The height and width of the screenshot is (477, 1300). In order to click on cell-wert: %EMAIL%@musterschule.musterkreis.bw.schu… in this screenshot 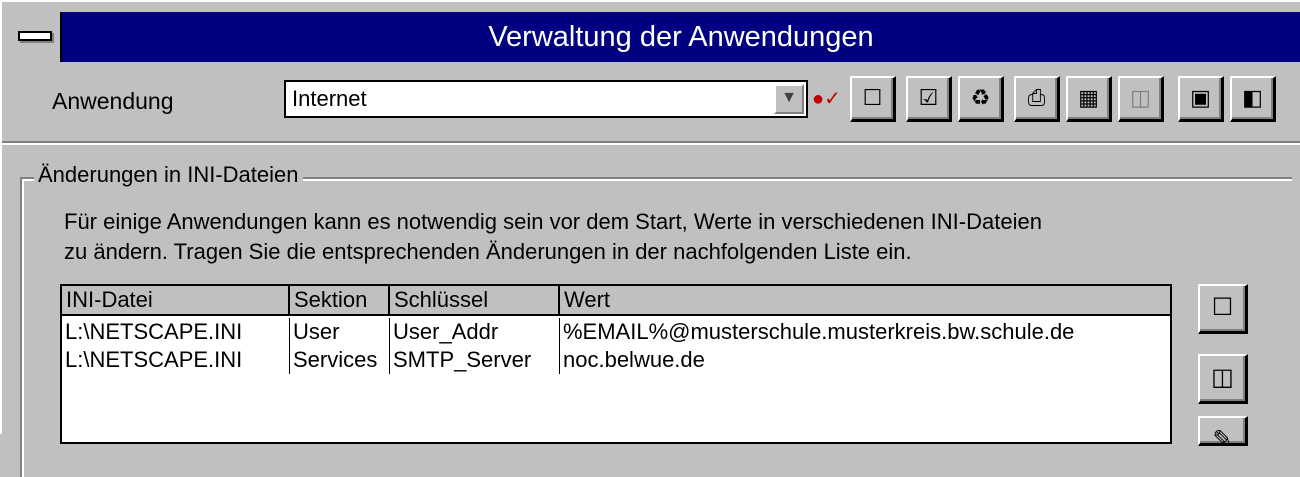, I will do `click(819, 331)`.